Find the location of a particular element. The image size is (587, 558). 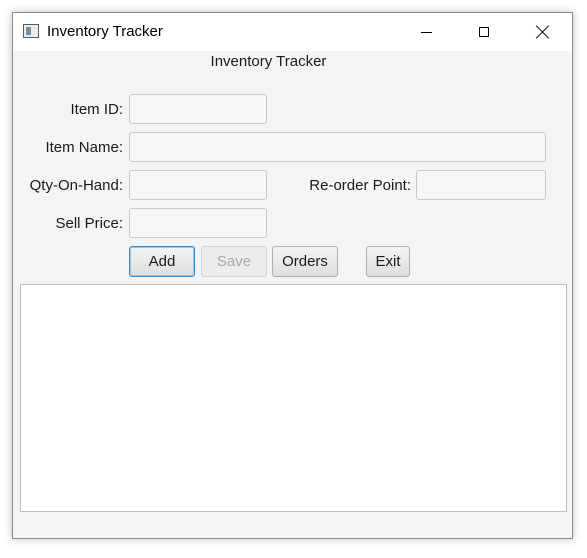

reorder-point-label: Re-order Point: is located at coordinates (360, 185).